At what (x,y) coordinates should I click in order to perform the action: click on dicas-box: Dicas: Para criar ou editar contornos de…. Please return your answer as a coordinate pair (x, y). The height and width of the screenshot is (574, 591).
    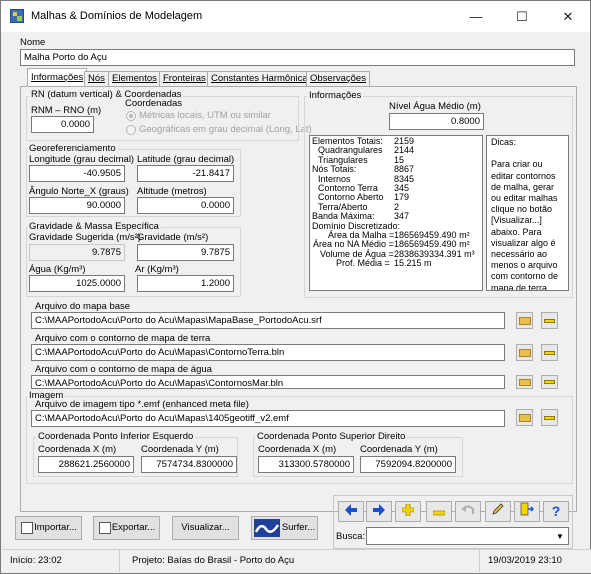
    Looking at the image, I should click on (527, 213).